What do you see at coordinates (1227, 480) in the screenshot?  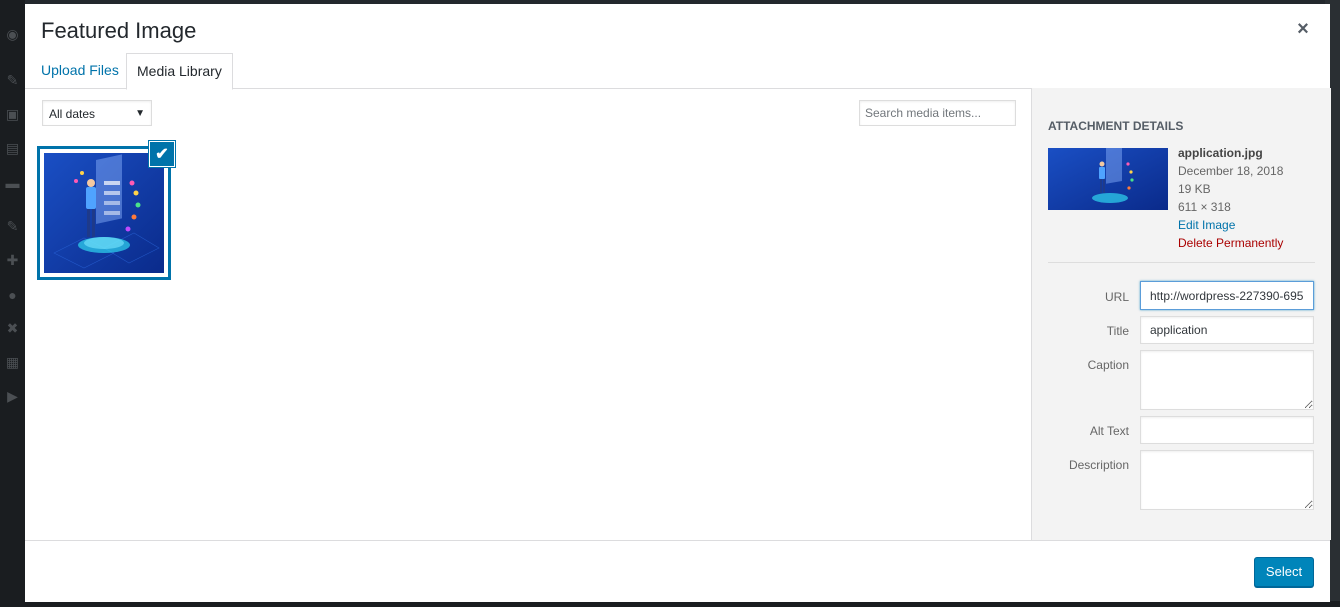 I see `description-field` at bounding box center [1227, 480].